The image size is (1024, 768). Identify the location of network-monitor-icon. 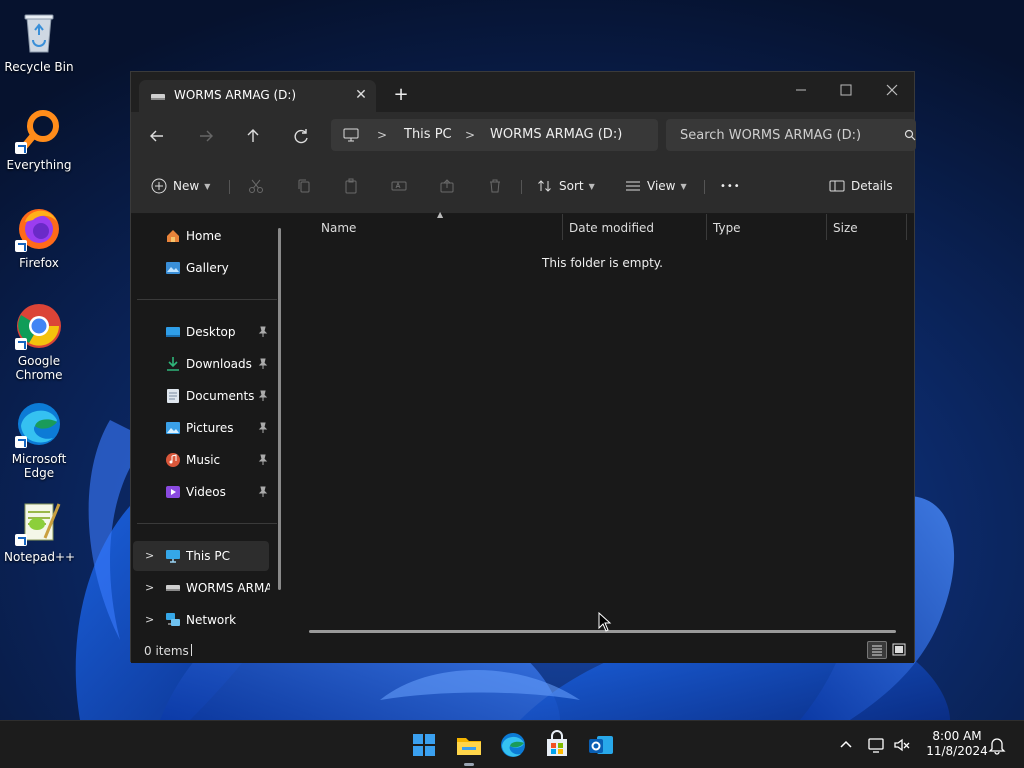
(876, 745).